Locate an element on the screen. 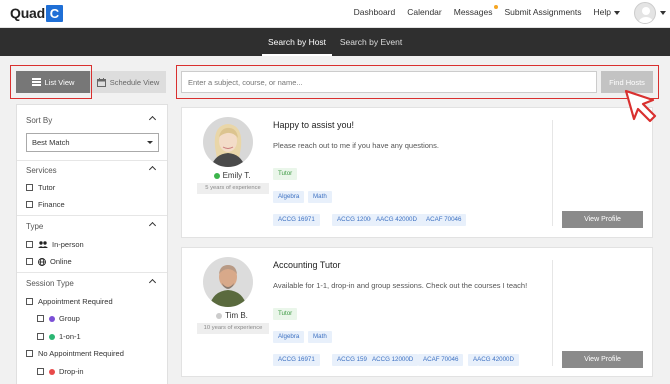 The image size is (670, 384). chevron-down-icon is located at coordinates (617, 12).